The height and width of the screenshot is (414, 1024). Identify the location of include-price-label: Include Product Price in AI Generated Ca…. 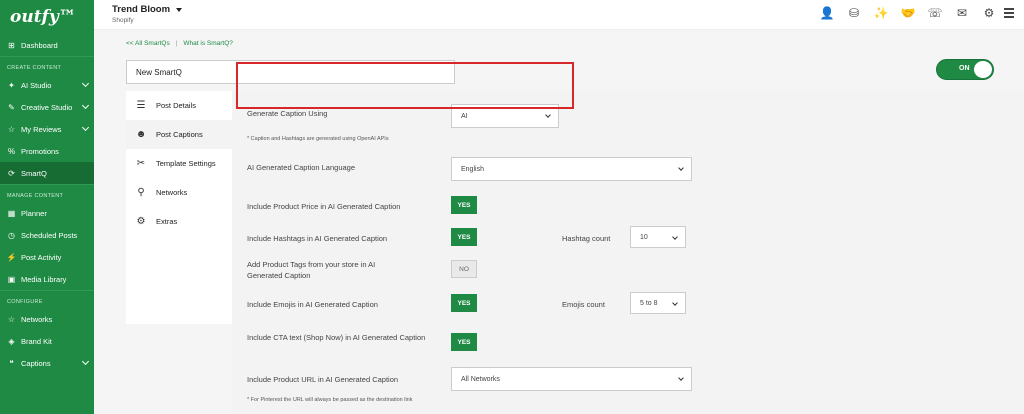
(324, 206).